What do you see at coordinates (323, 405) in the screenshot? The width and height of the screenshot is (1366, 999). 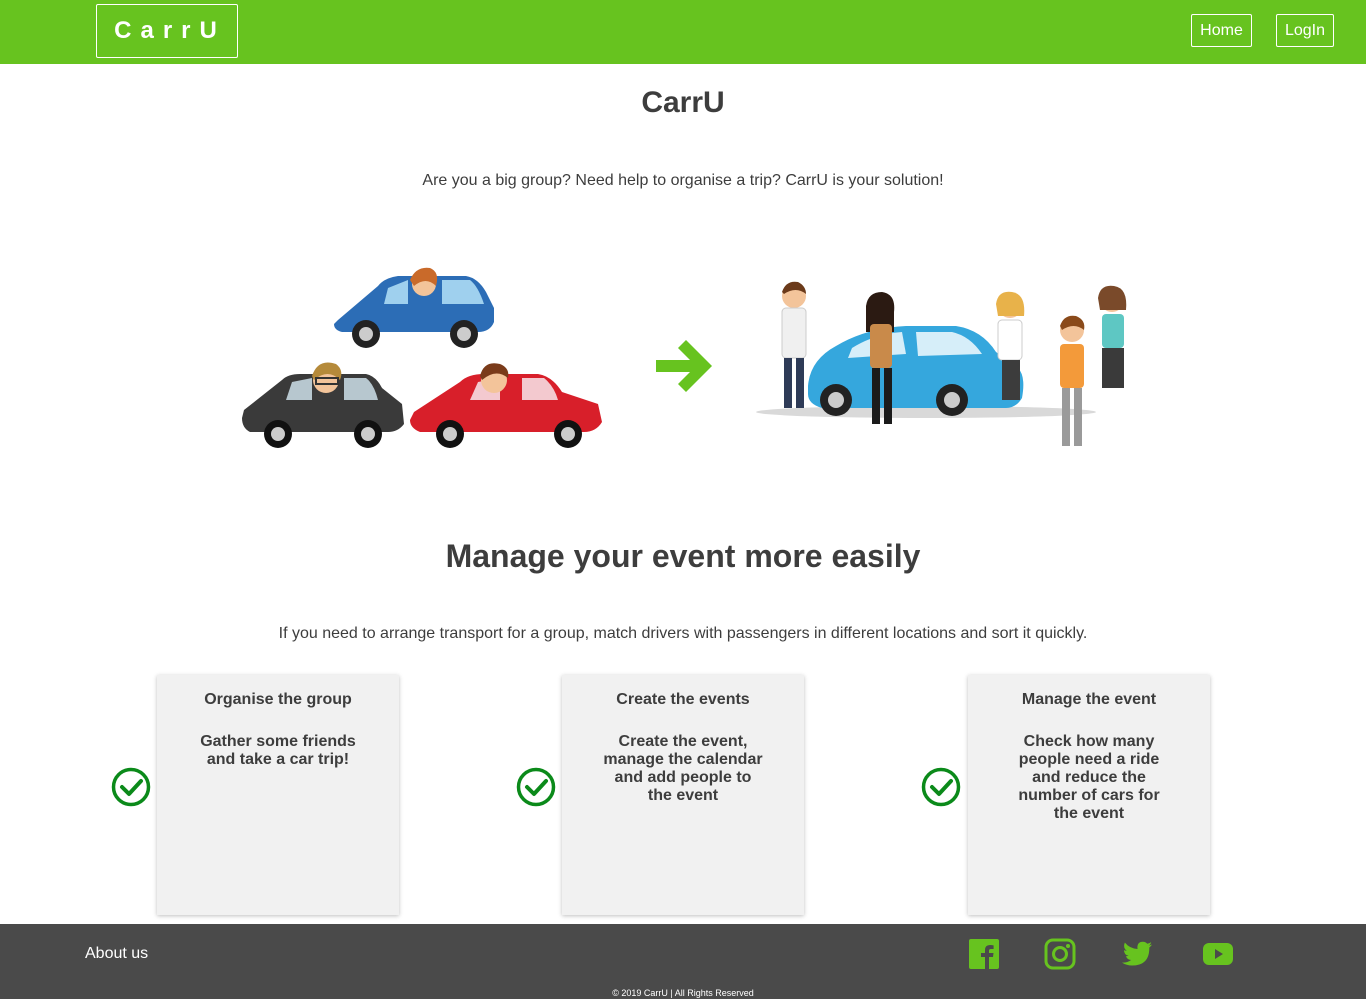 I see `black-car` at bounding box center [323, 405].